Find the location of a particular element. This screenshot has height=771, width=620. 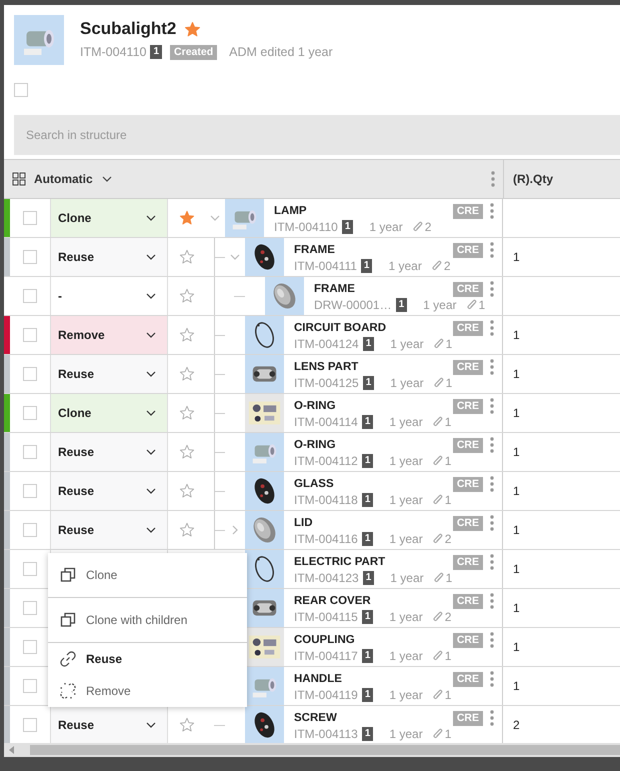

item-name: COUPLING is located at coordinates (324, 640).